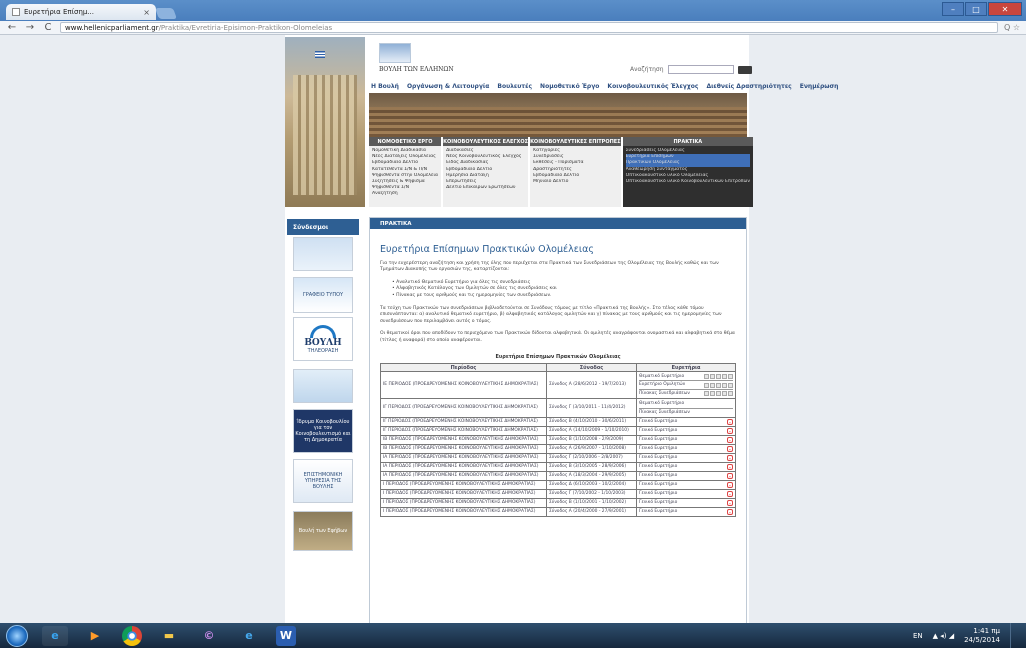  Describe the element at coordinates (48, 27) in the screenshot. I see `reload-button: C` at that location.